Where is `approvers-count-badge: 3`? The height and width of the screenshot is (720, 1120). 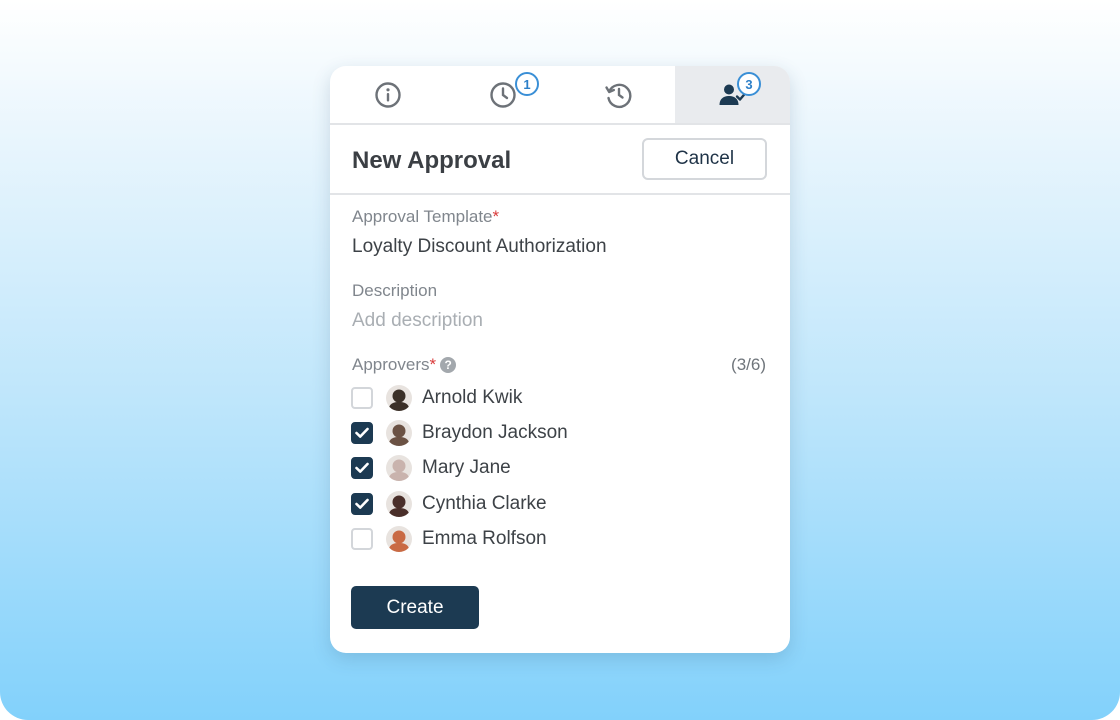
approvers-count-badge: 3 is located at coordinates (749, 84).